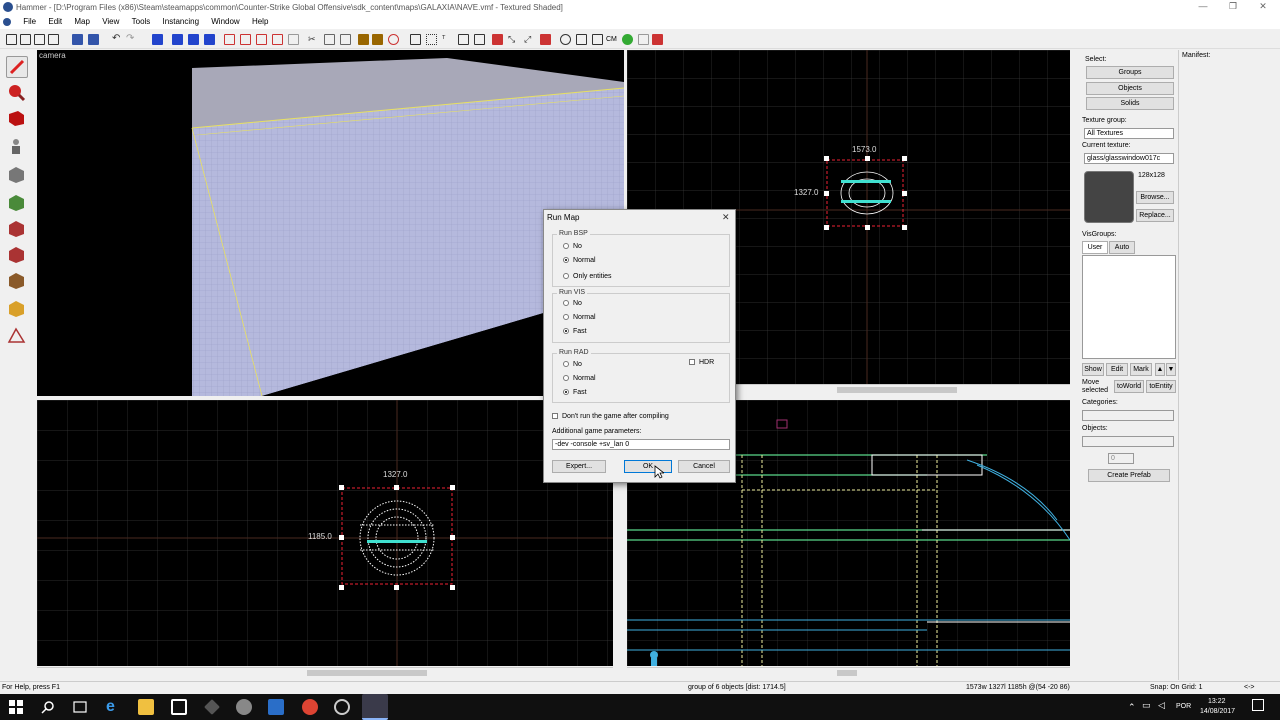 This screenshot has height=720, width=1280. What do you see at coordinates (1160, 369) in the screenshot?
I see `move-up-icon: ▲` at bounding box center [1160, 369].